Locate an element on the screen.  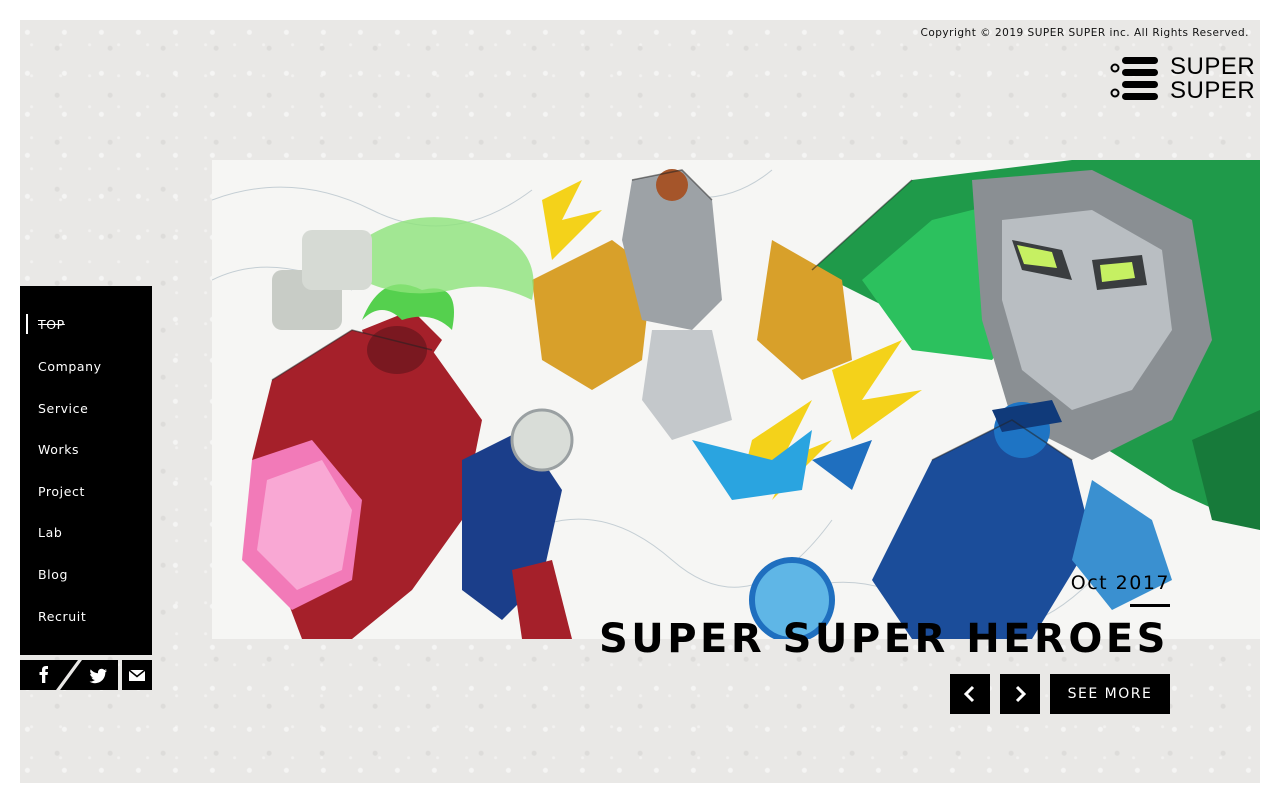
next-slide-button is located at coordinates (1020, 694).